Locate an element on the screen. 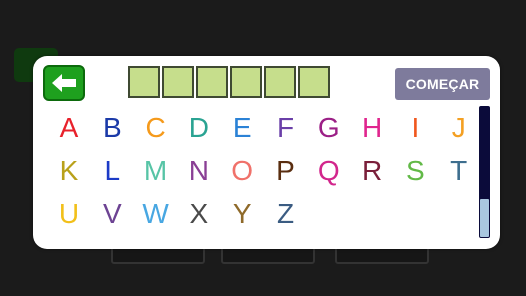 The image size is (526, 296). letter-key-d: D is located at coordinates (199, 128).